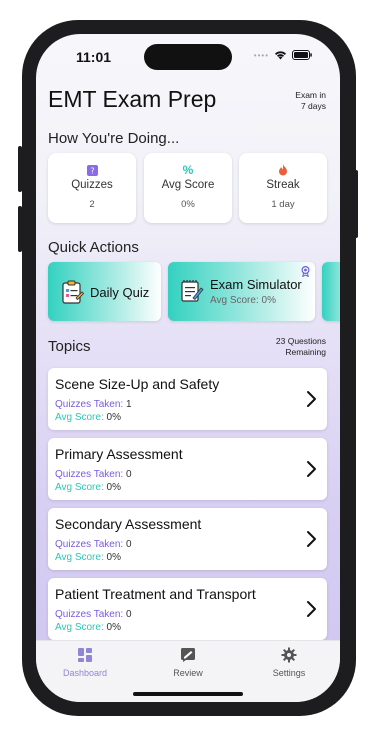  What do you see at coordinates (119, 454) in the screenshot?
I see `topic-name: Primary Assessment` at bounding box center [119, 454].